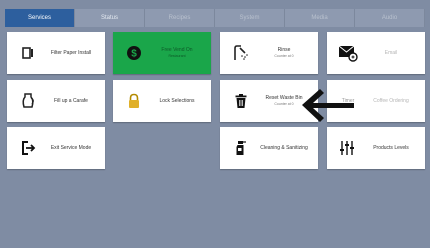 This screenshot has height=248, width=430. I want to click on lock-selections-button: Lock Selections, so click(162, 101).